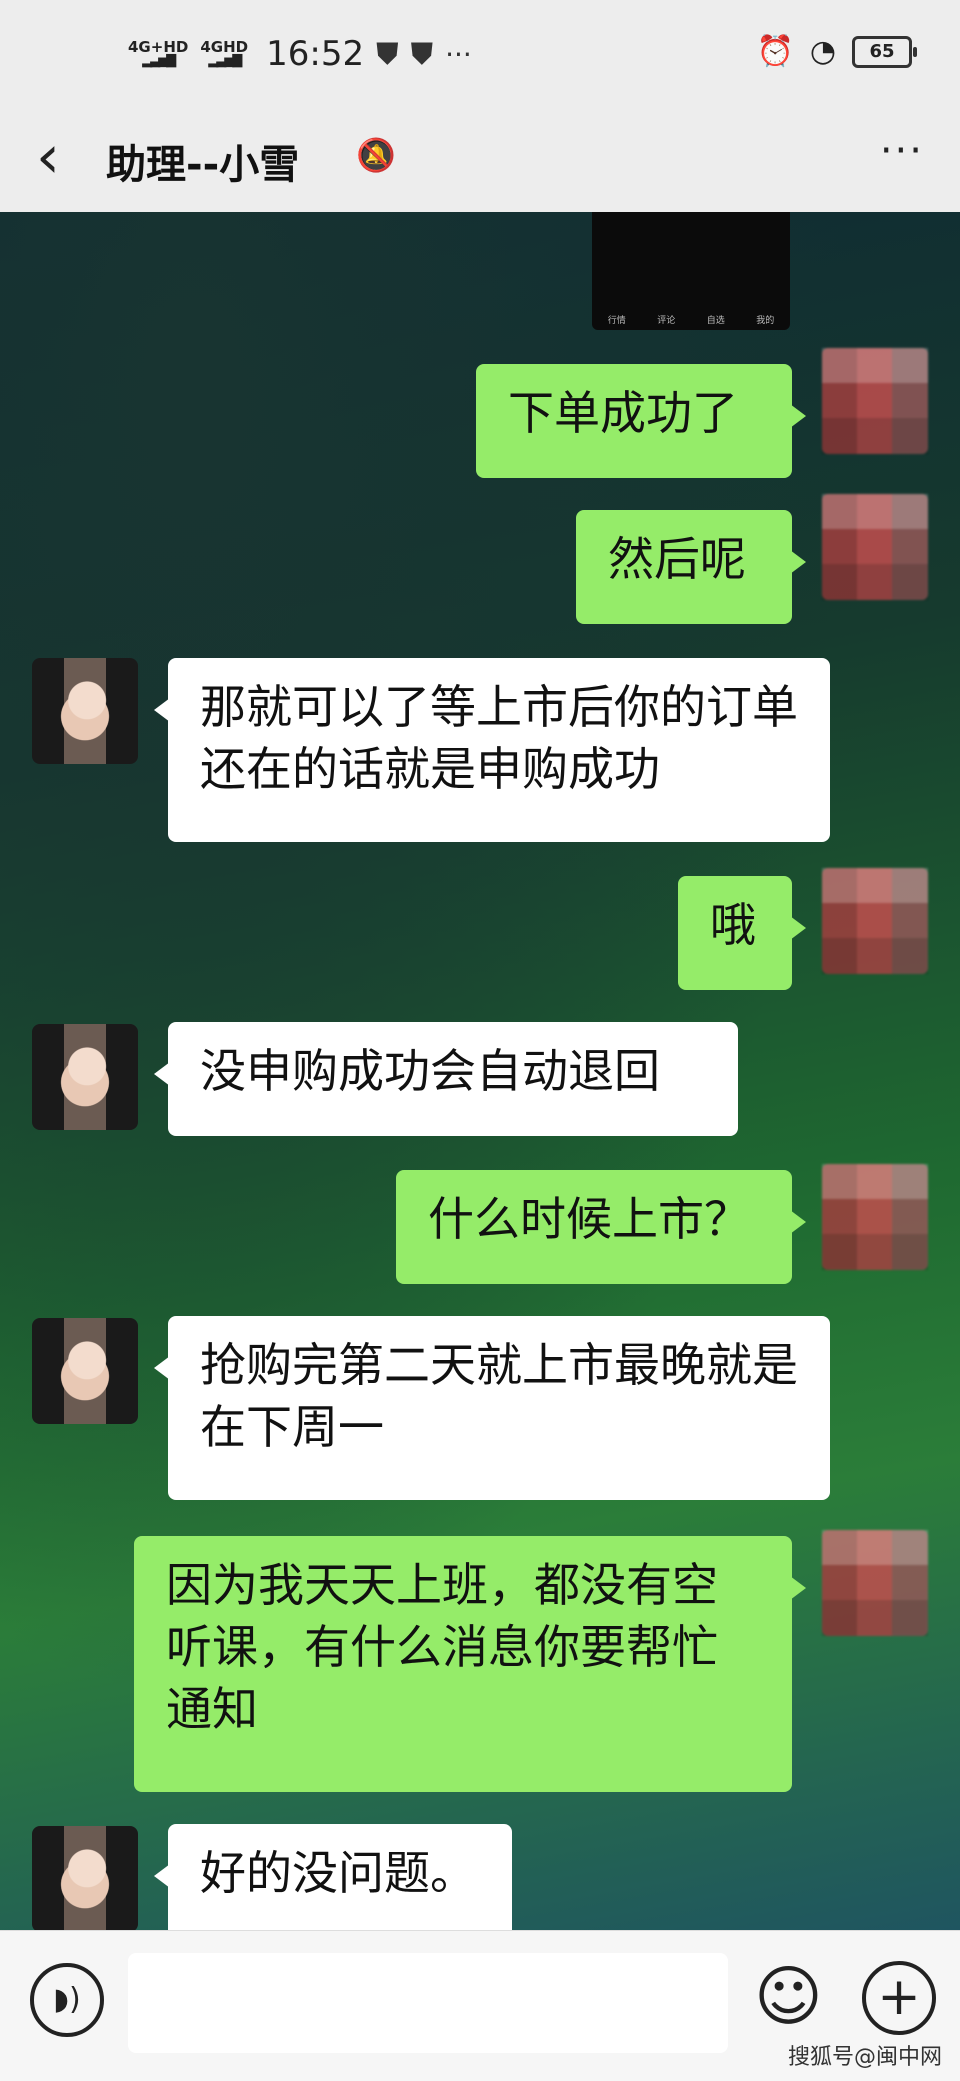  I want to click on shield-icon-2: ⛊, so click(422, 54).